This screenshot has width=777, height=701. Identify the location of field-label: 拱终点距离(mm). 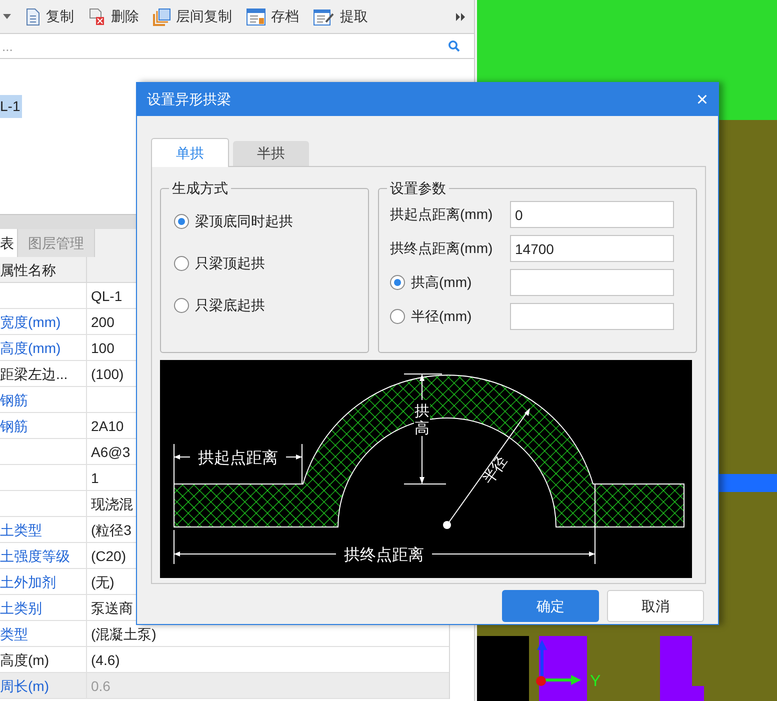
(441, 248).